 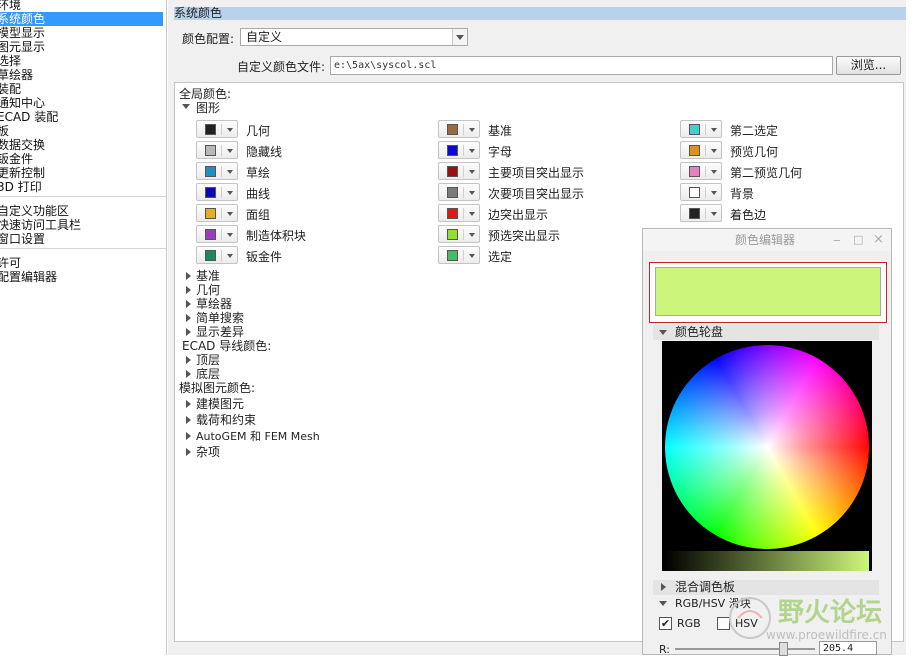 What do you see at coordinates (10, 89) in the screenshot?
I see `nav-item: 装配` at bounding box center [10, 89].